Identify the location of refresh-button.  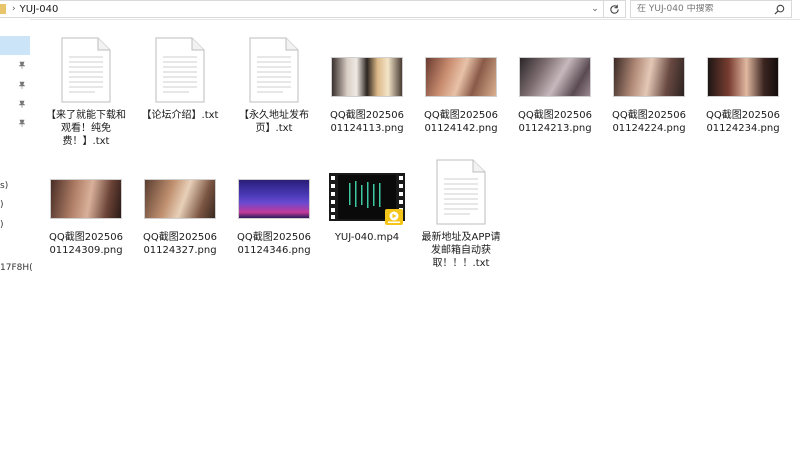
(615, 9).